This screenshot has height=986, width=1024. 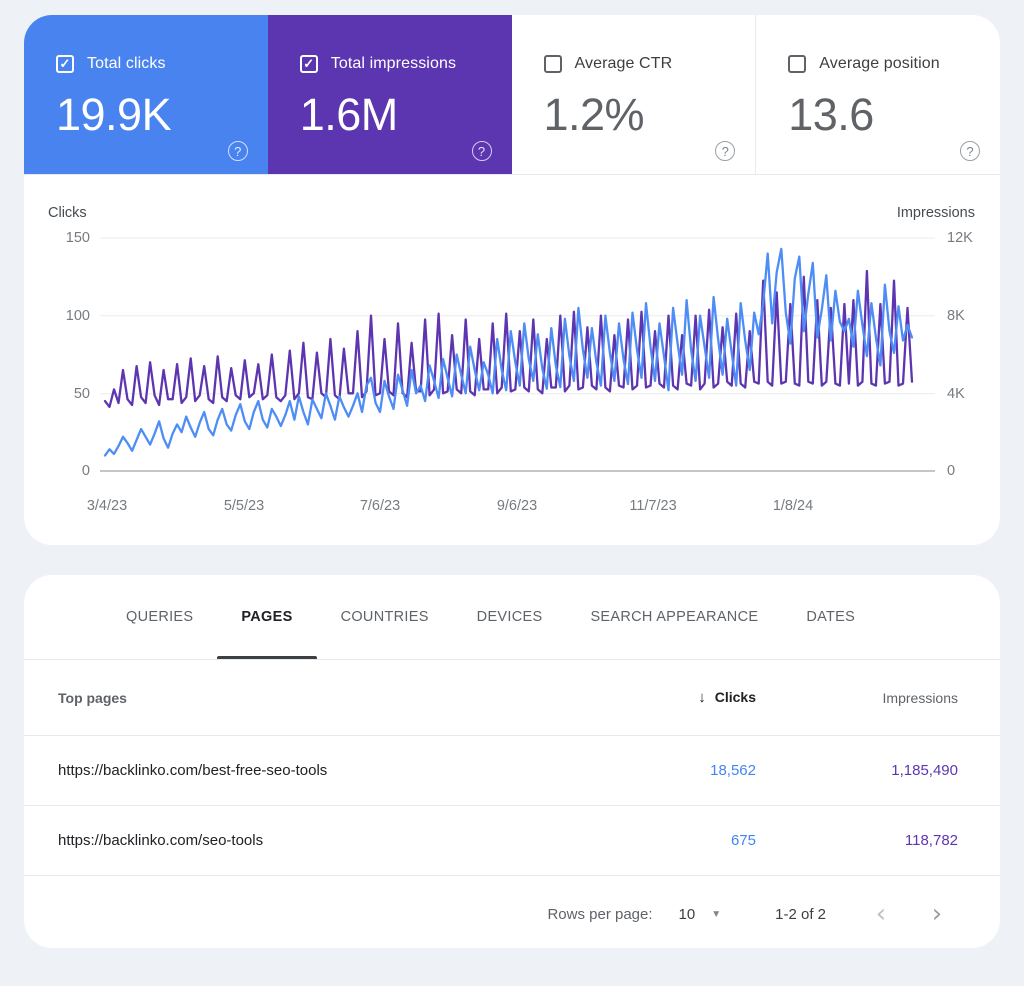 I want to click on metric-card-total-clicks: ✓ Total clicks 19.9K ?, so click(x=146, y=94).